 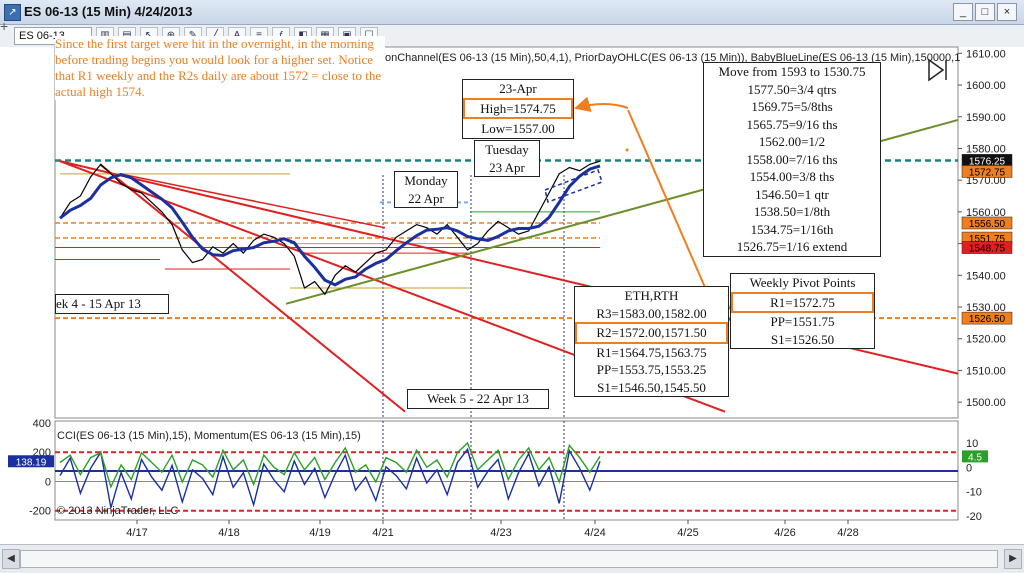 I want to click on box-23apr: 23-Apr High=1574.75 Low=1557.00, so click(x=518, y=109).